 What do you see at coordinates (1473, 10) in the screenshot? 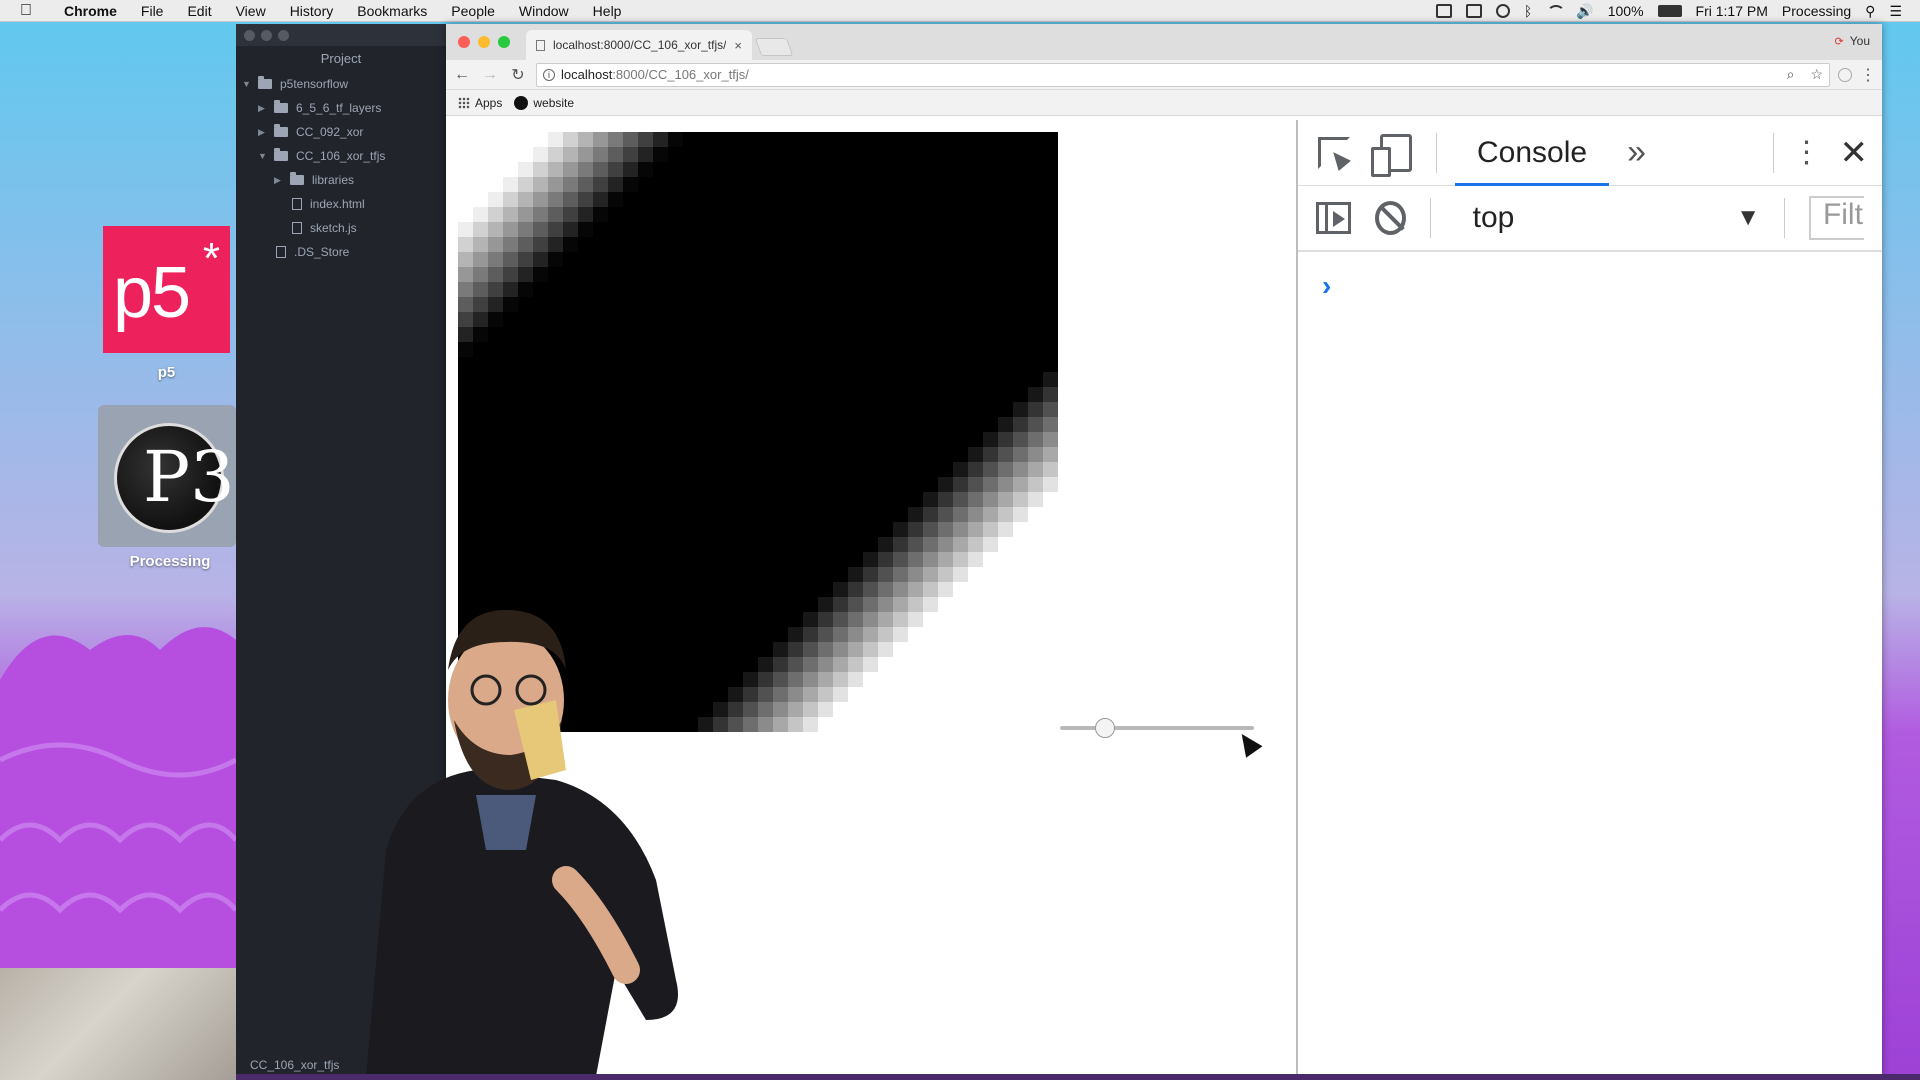
I see `airplay-icon` at bounding box center [1473, 10].